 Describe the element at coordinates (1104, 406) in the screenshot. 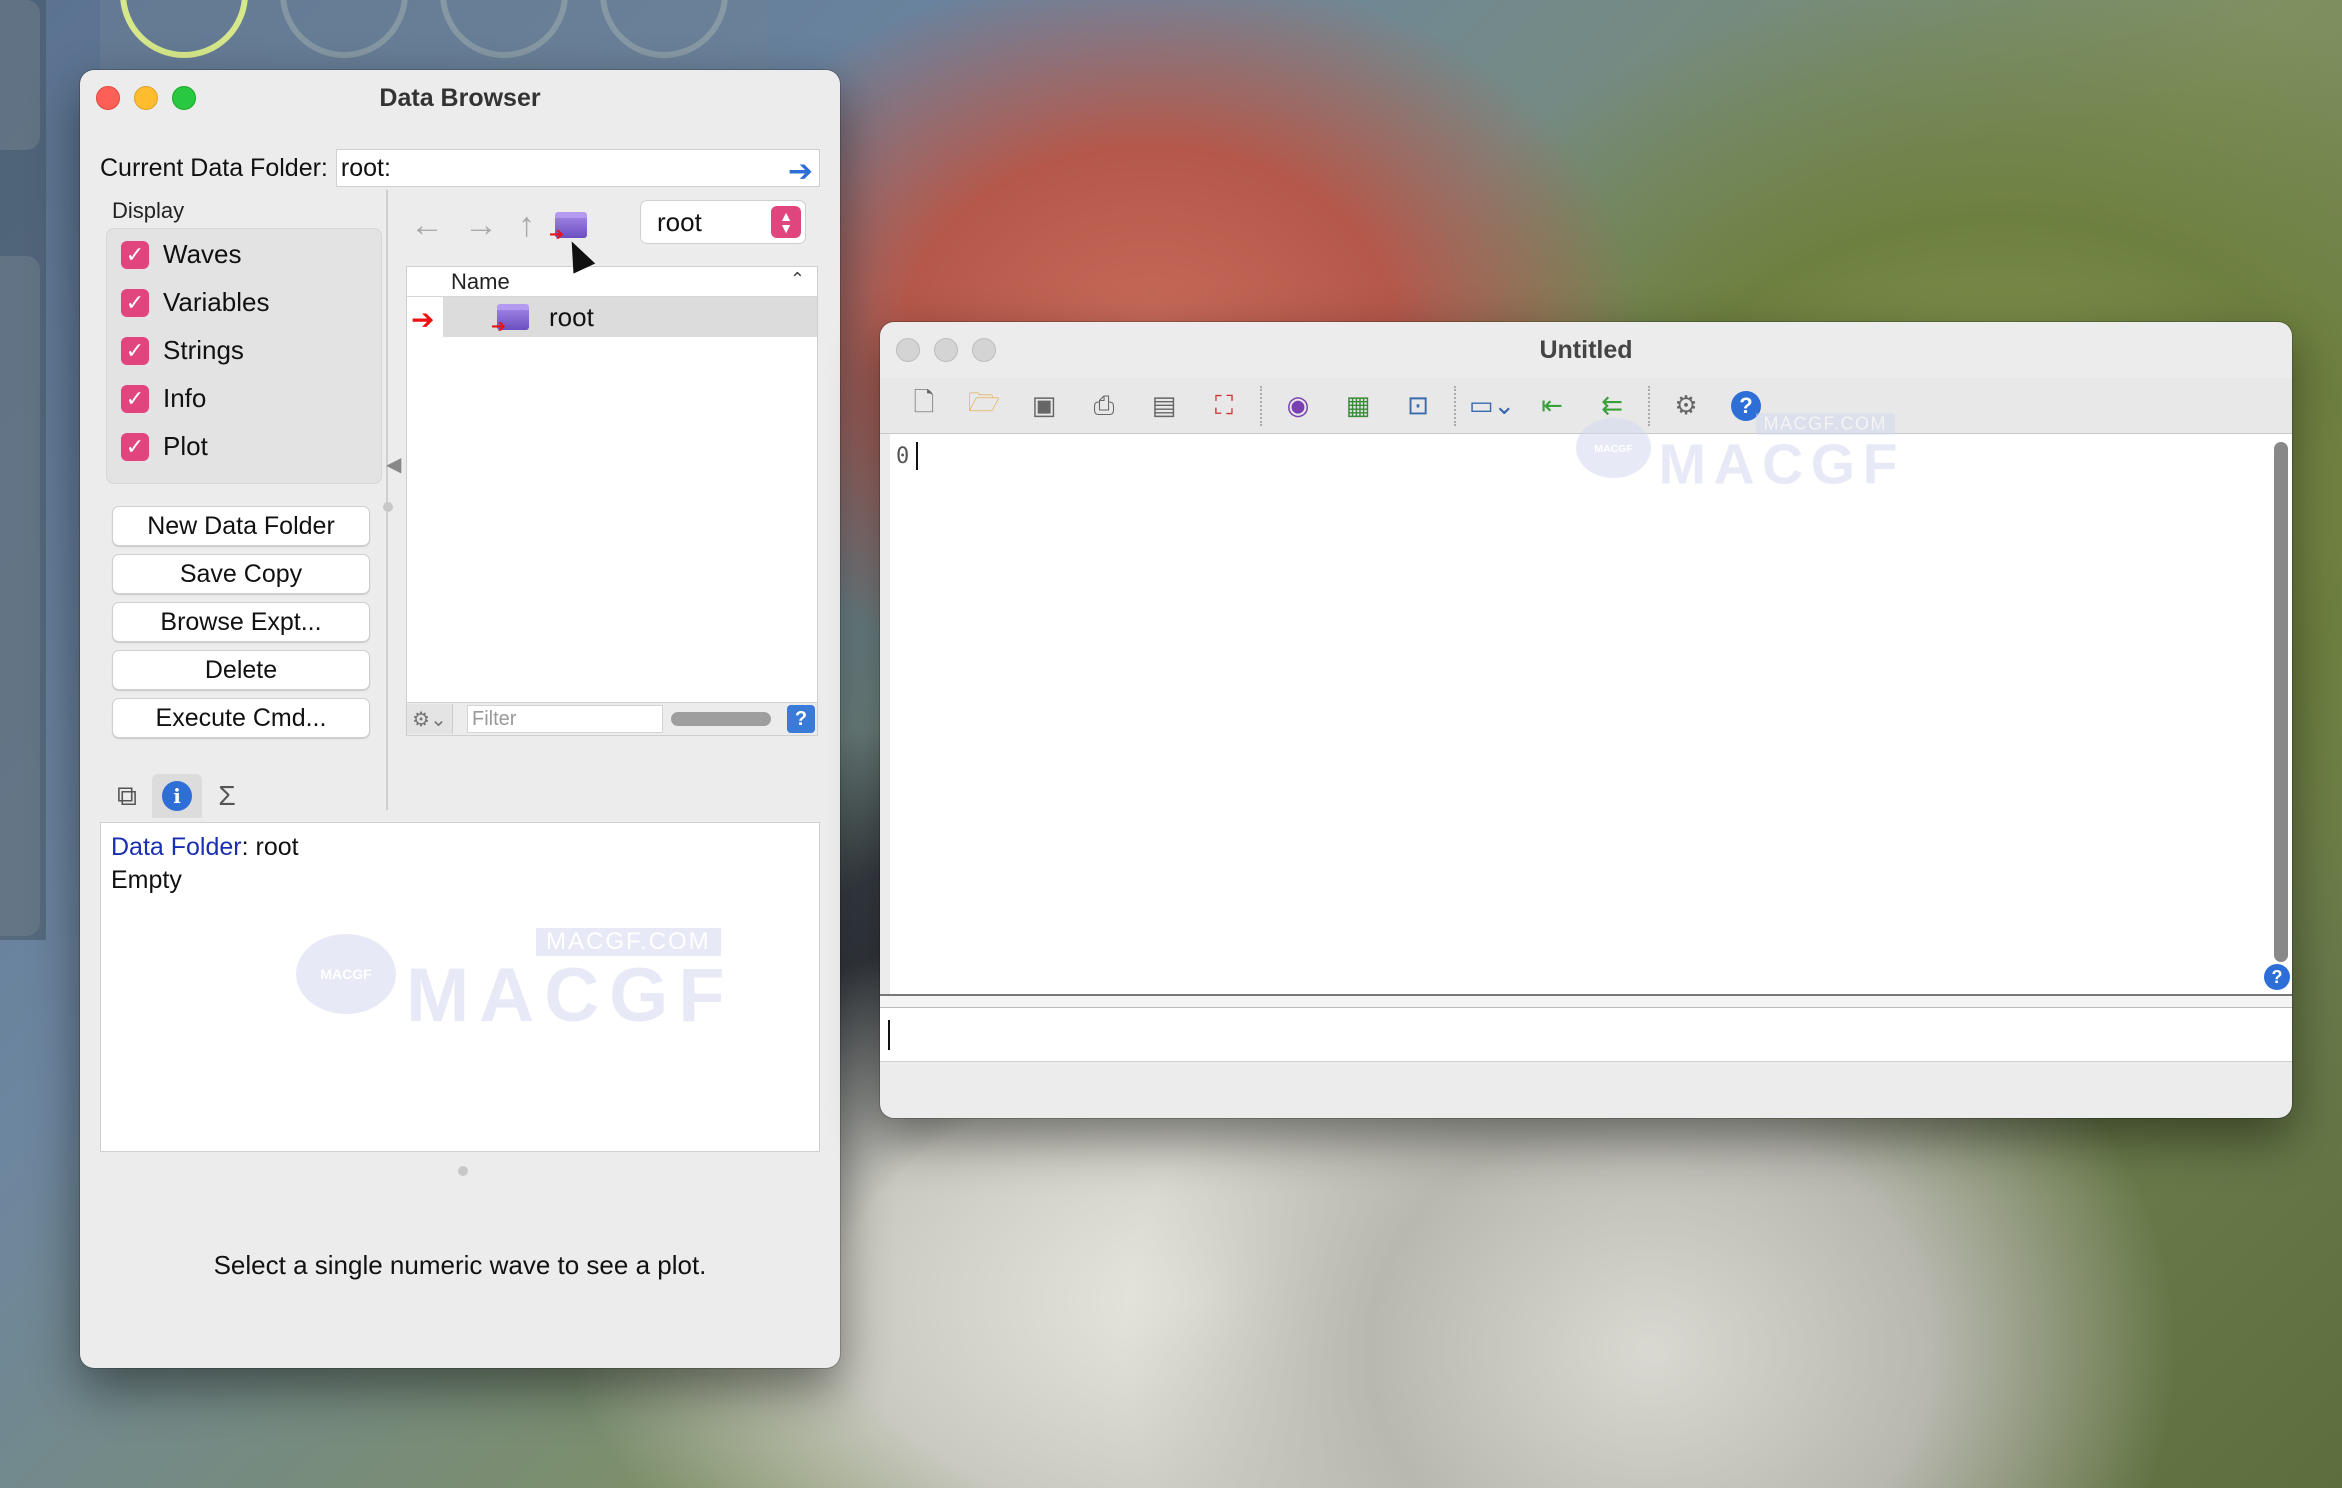

I see `print-icon: ⎙` at that location.